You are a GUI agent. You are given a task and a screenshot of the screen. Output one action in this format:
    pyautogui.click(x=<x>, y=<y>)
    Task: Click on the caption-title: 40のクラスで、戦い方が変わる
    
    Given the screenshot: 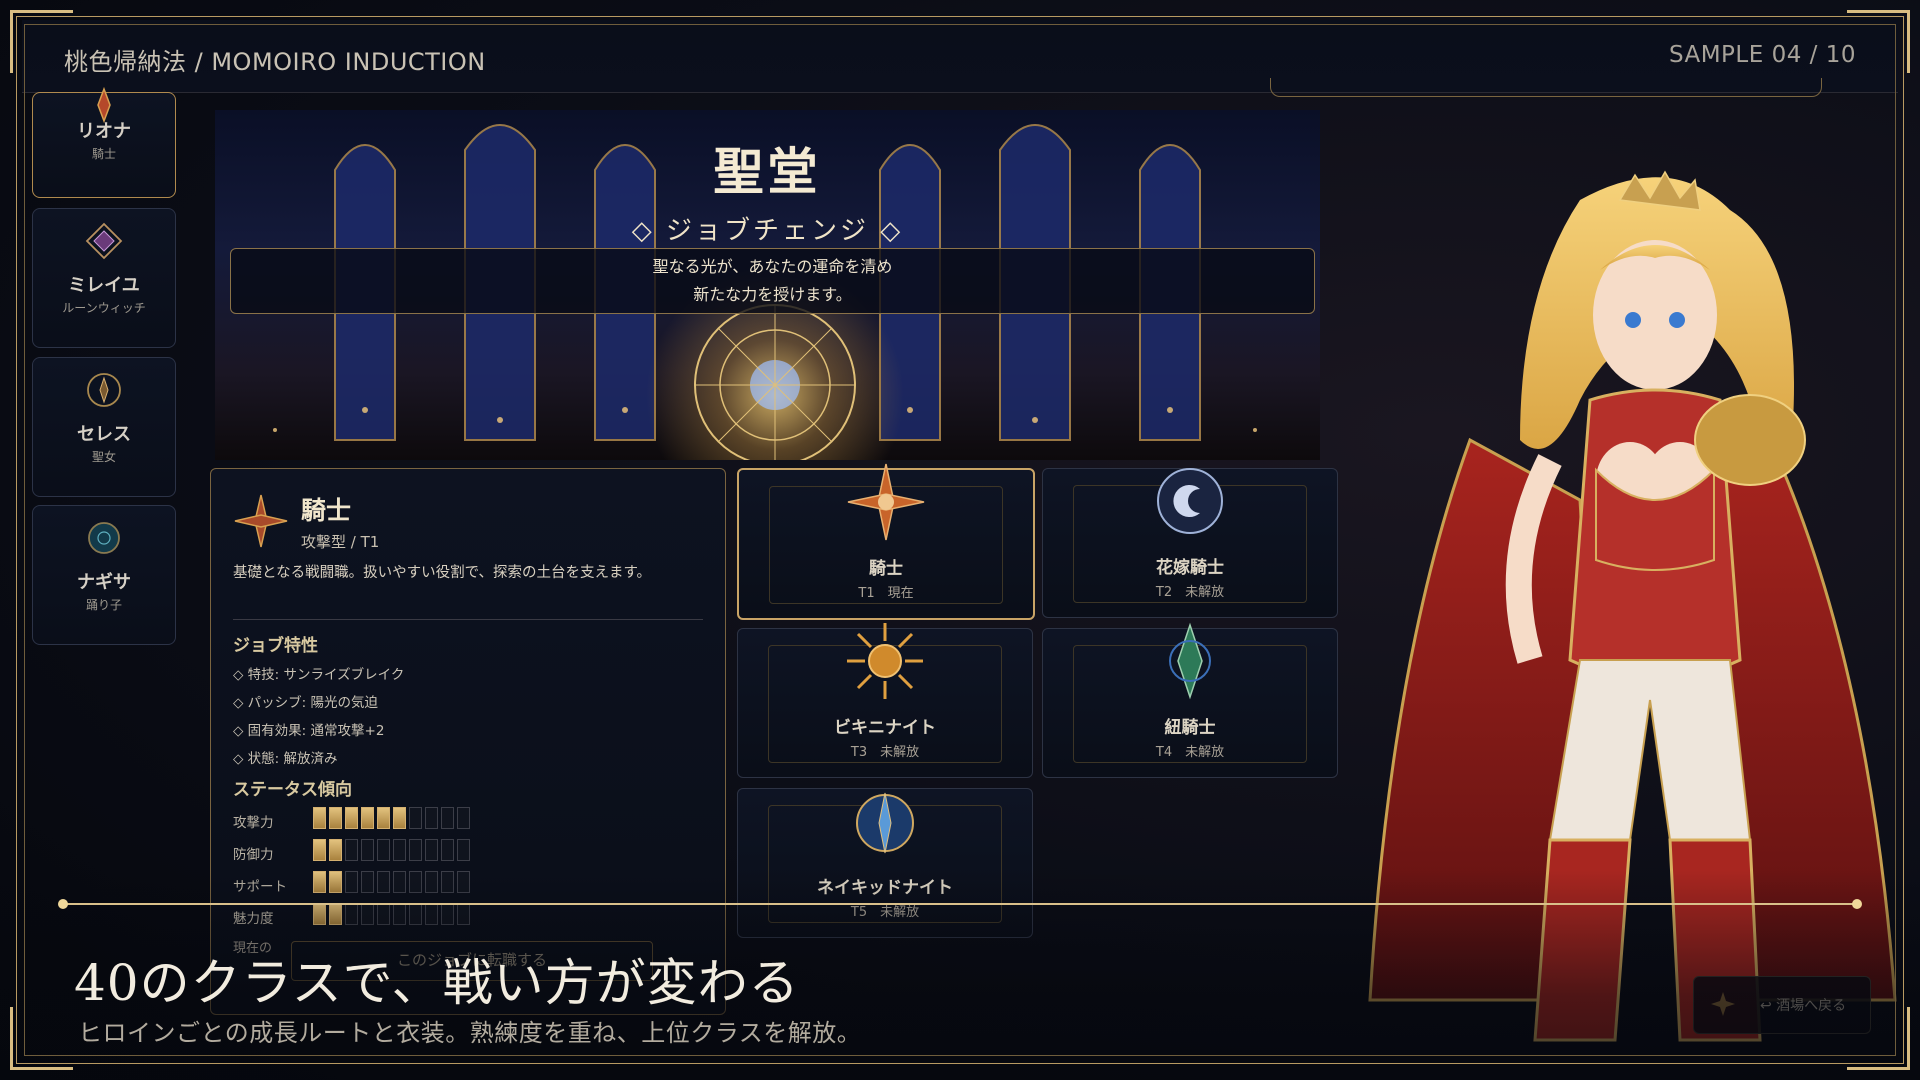 What is the action you would take?
    pyautogui.click(x=437, y=983)
    